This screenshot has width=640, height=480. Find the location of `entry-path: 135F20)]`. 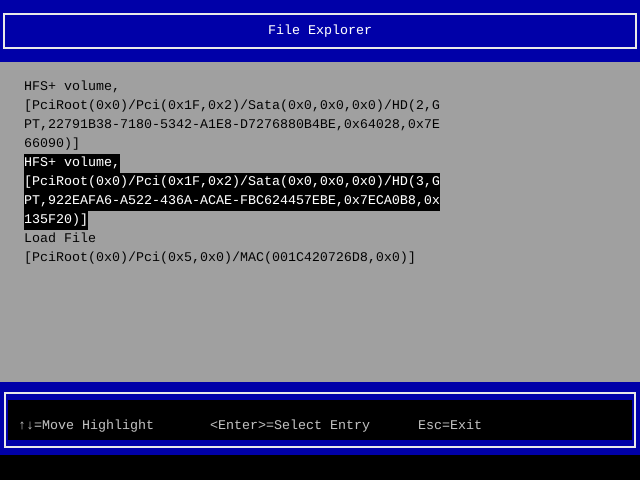

entry-path: 135F20)] is located at coordinates (56, 220).